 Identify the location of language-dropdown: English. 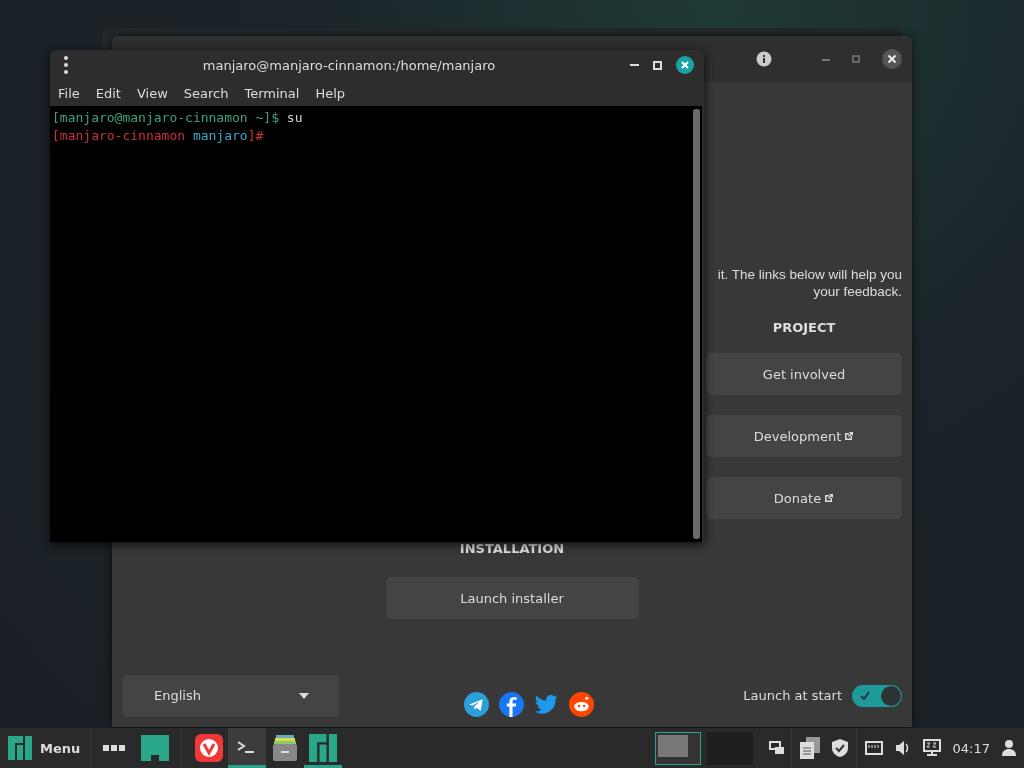
(230, 695).